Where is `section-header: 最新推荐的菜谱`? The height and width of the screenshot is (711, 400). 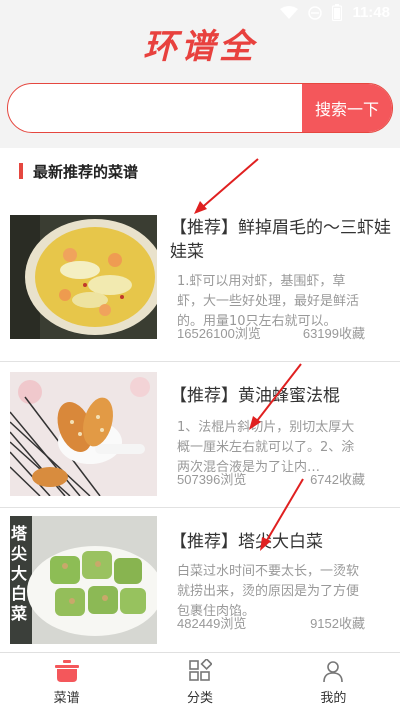 section-header: 最新推荐的菜谱 is located at coordinates (200, 171).